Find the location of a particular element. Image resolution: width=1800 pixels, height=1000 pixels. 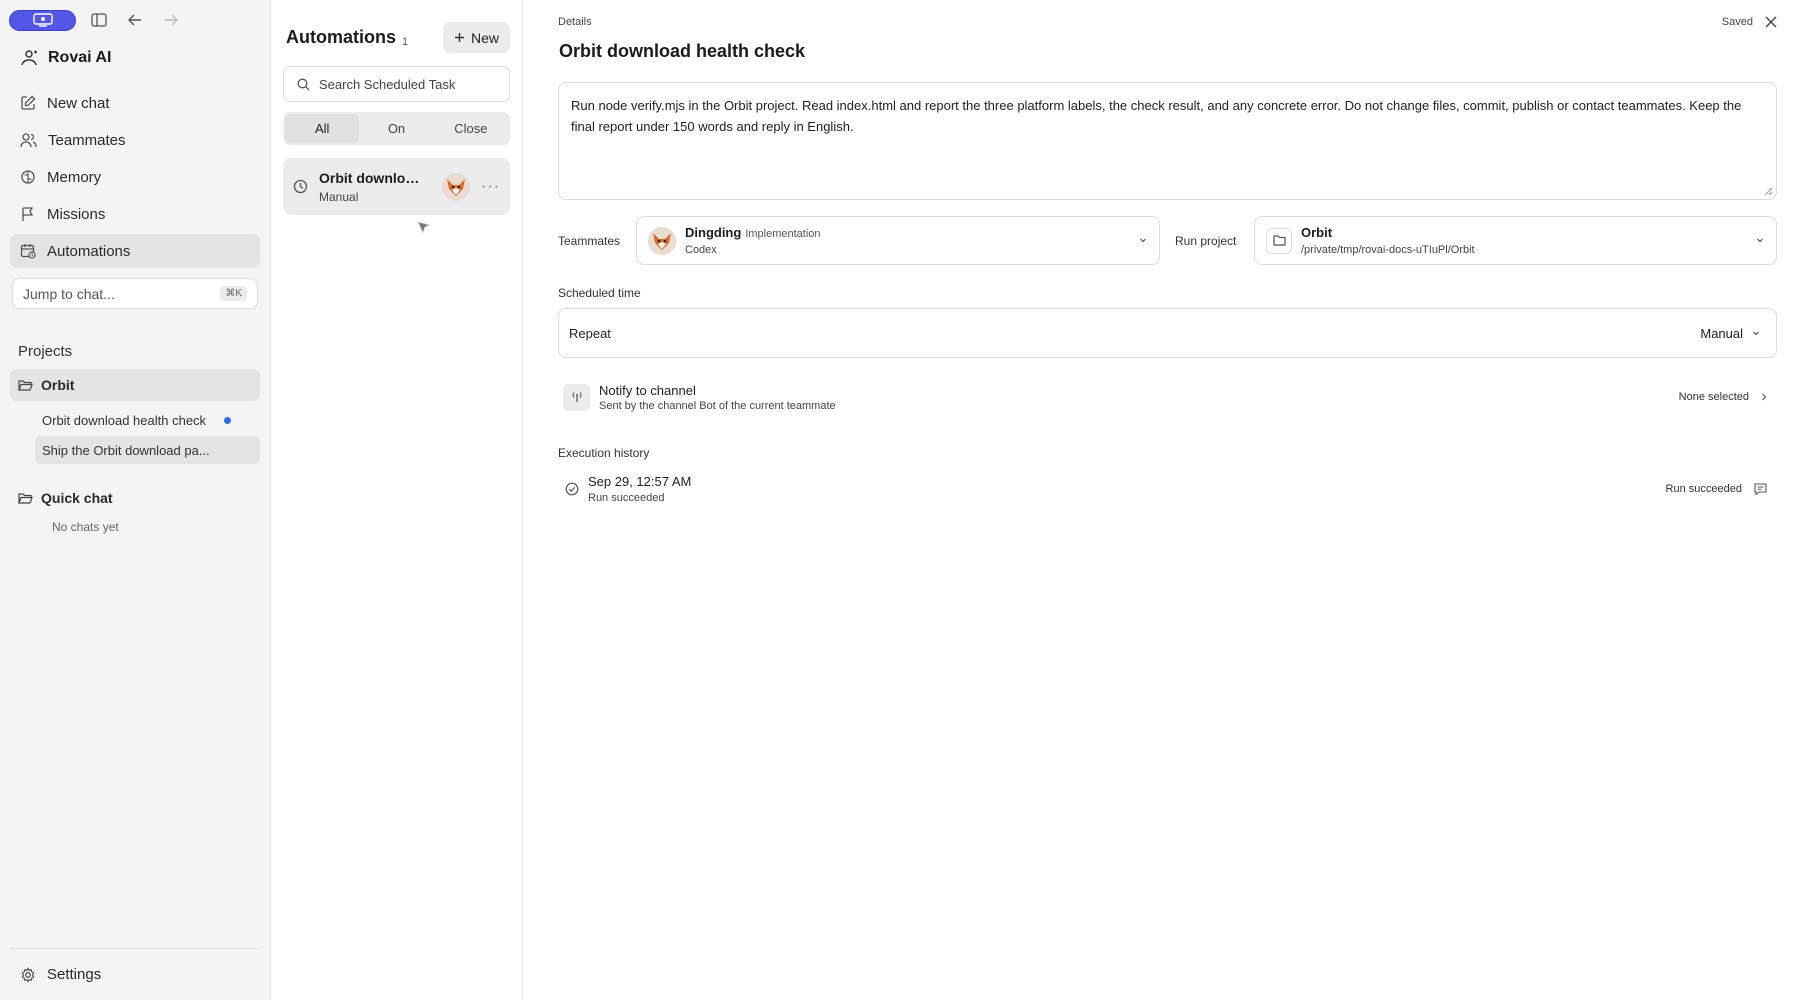

history-status-wrap: Run succeeded is located at coordinates (1721, 489).